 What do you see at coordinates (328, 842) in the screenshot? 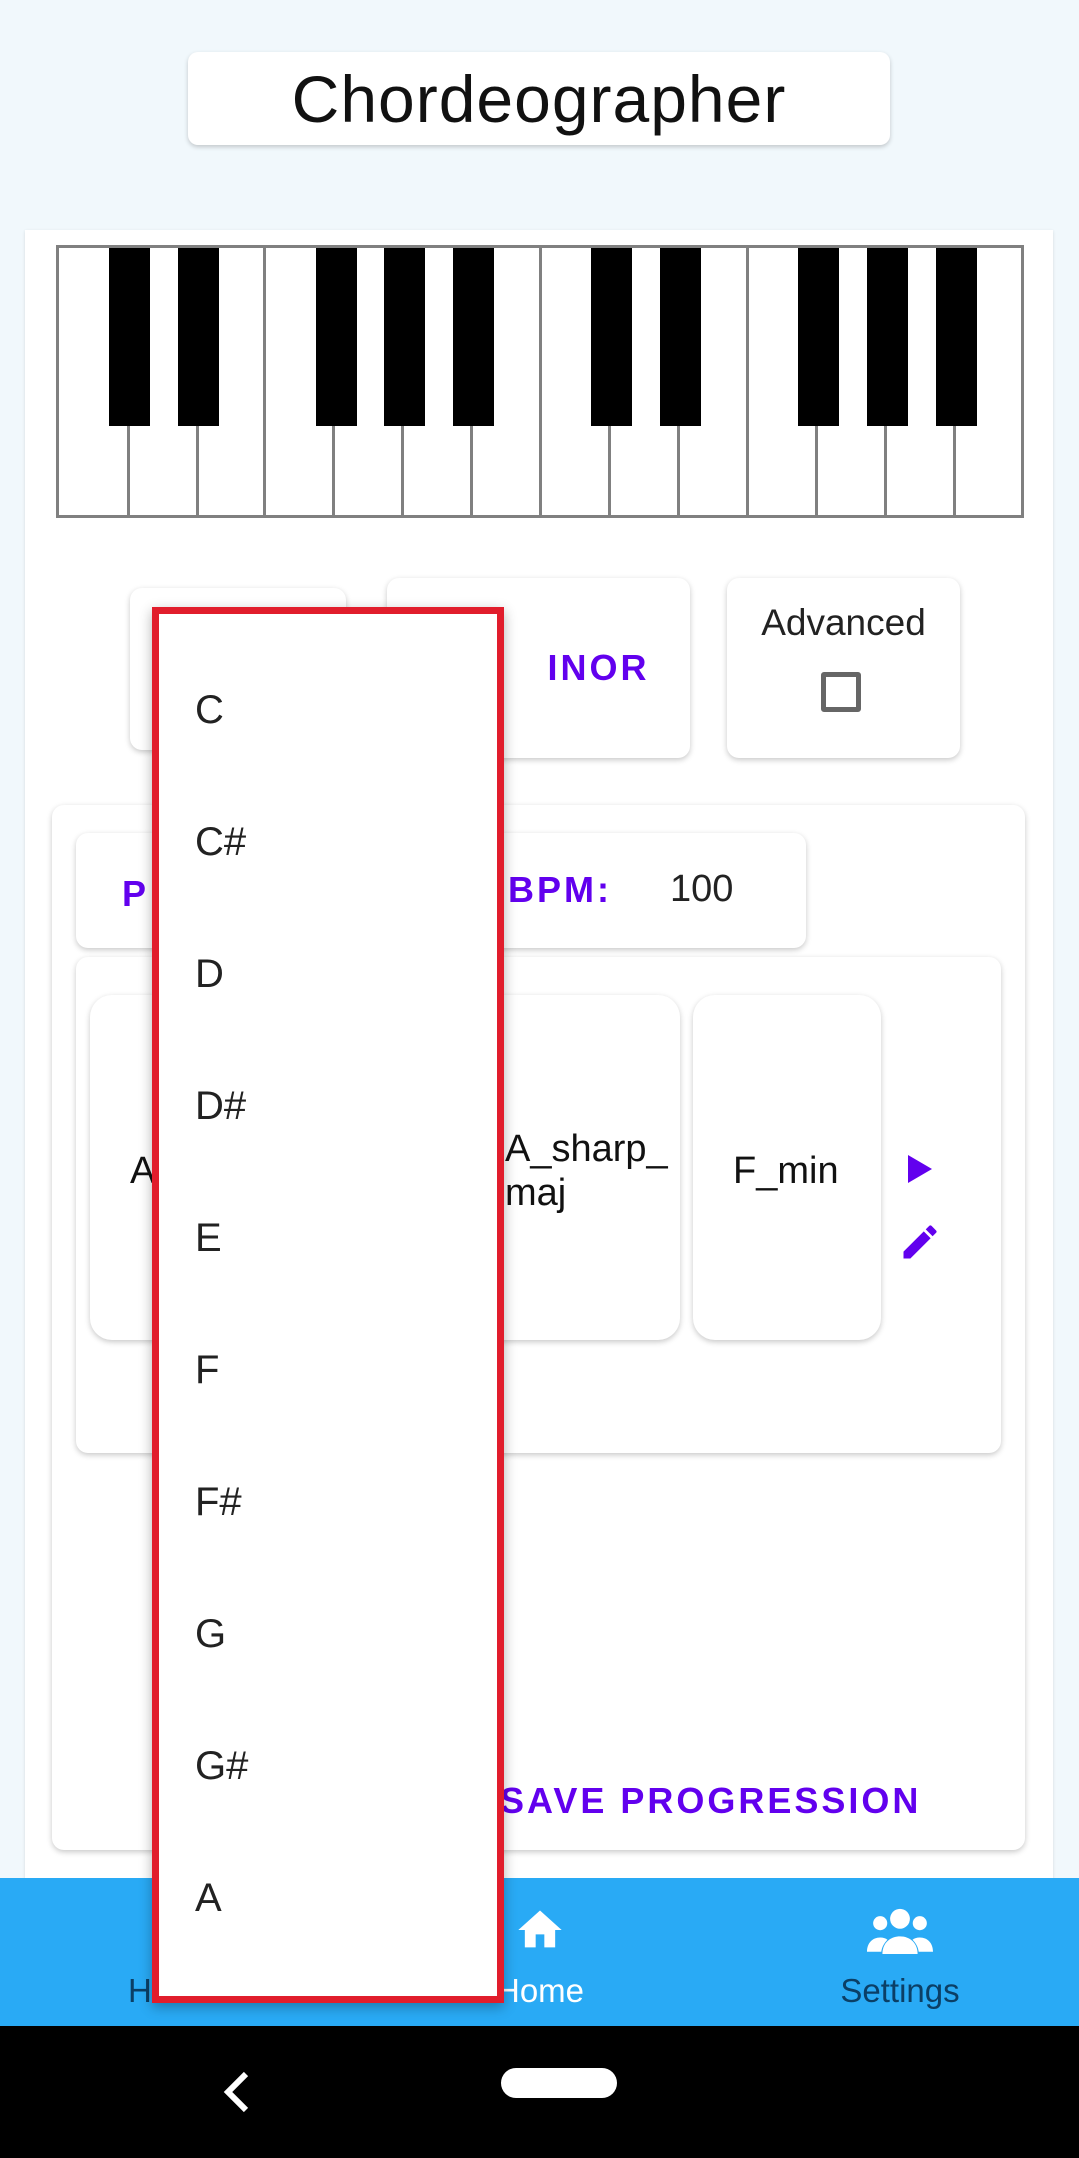
I see `dropdown-option: C#` at bounding box center [328, 842].